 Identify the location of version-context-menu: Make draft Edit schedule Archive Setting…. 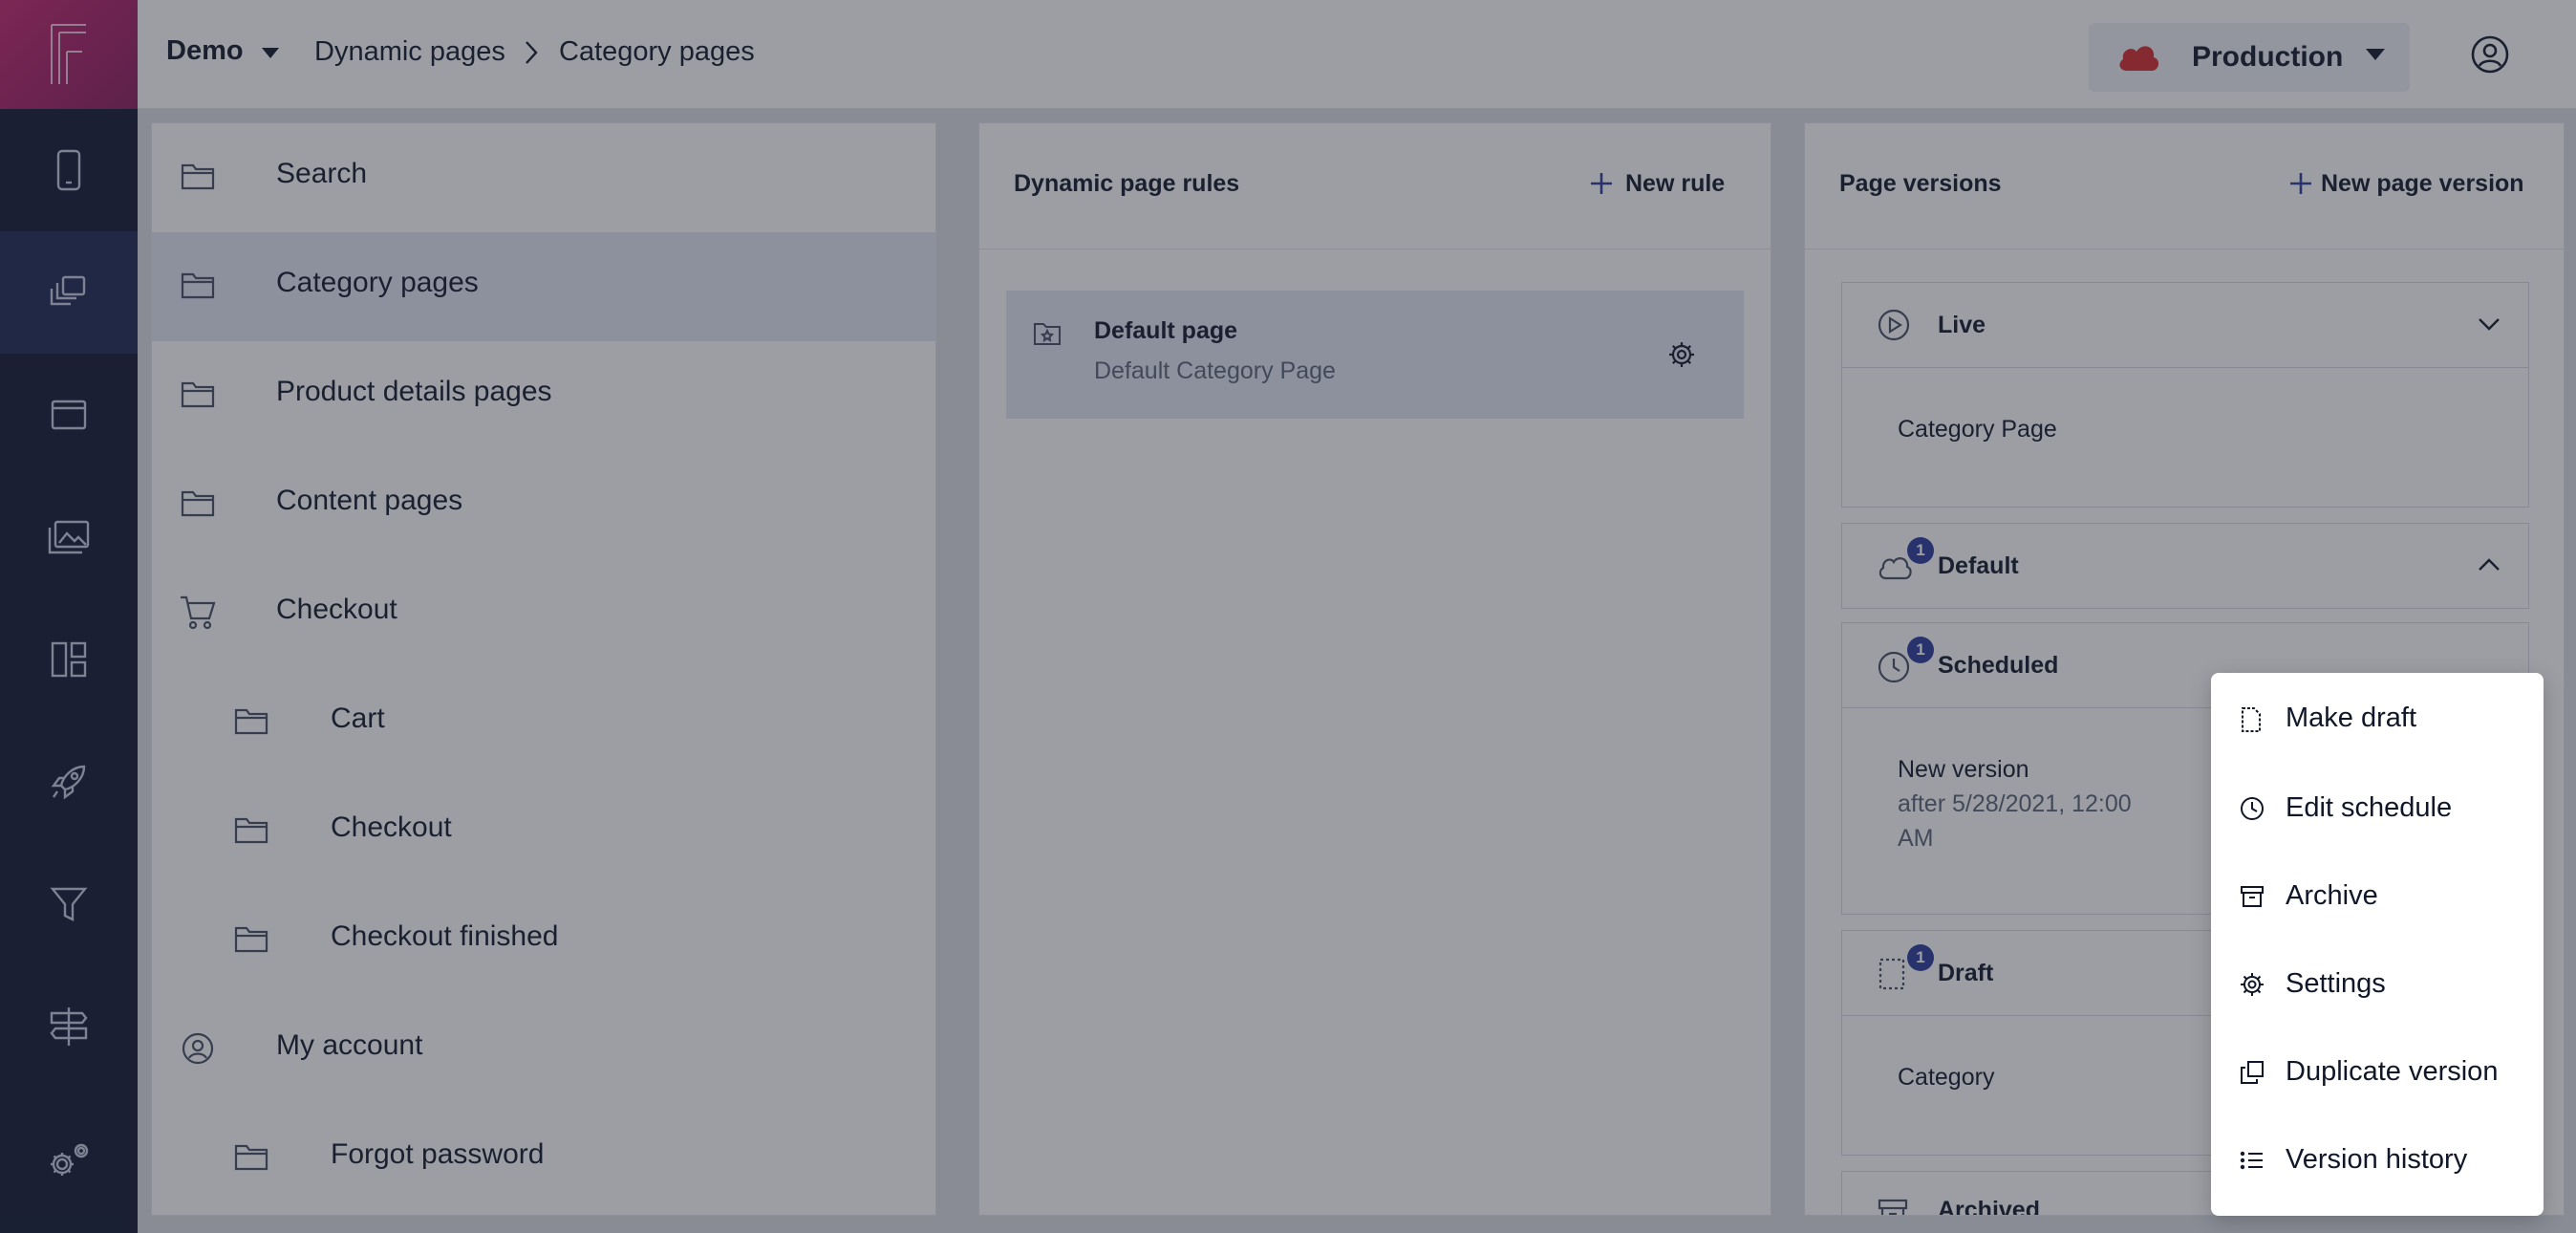
(2377, 944).